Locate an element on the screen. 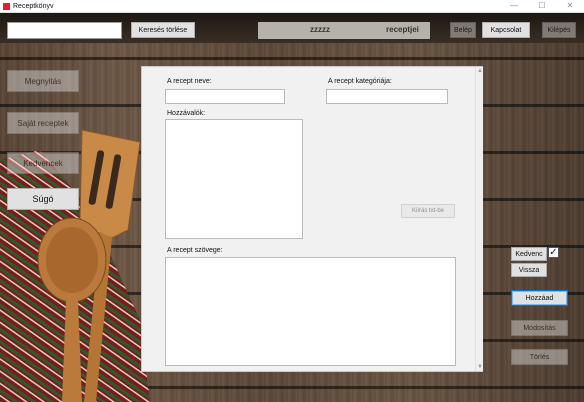 The width and height of the screenshot is (584, 402). recipe-name-input is located at coordinates (225, 96).